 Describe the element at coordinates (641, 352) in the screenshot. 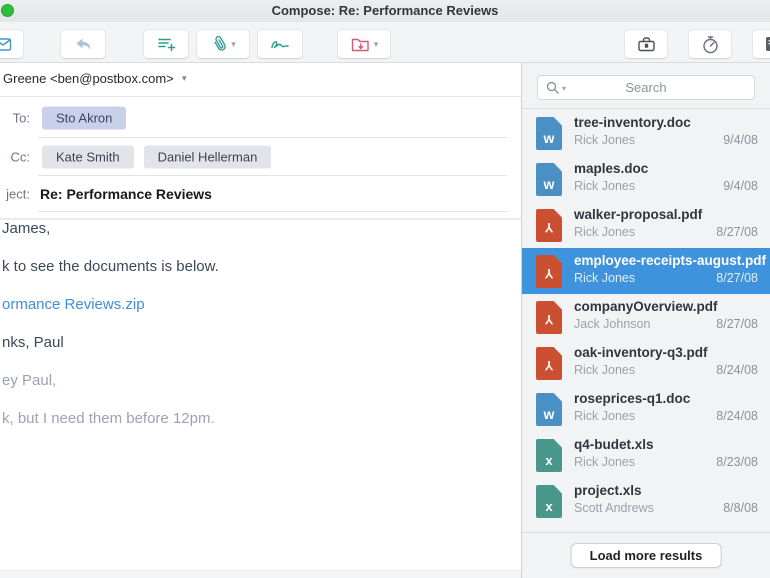

I see `file-name: oak-inventory-q3.pdf` at that location.